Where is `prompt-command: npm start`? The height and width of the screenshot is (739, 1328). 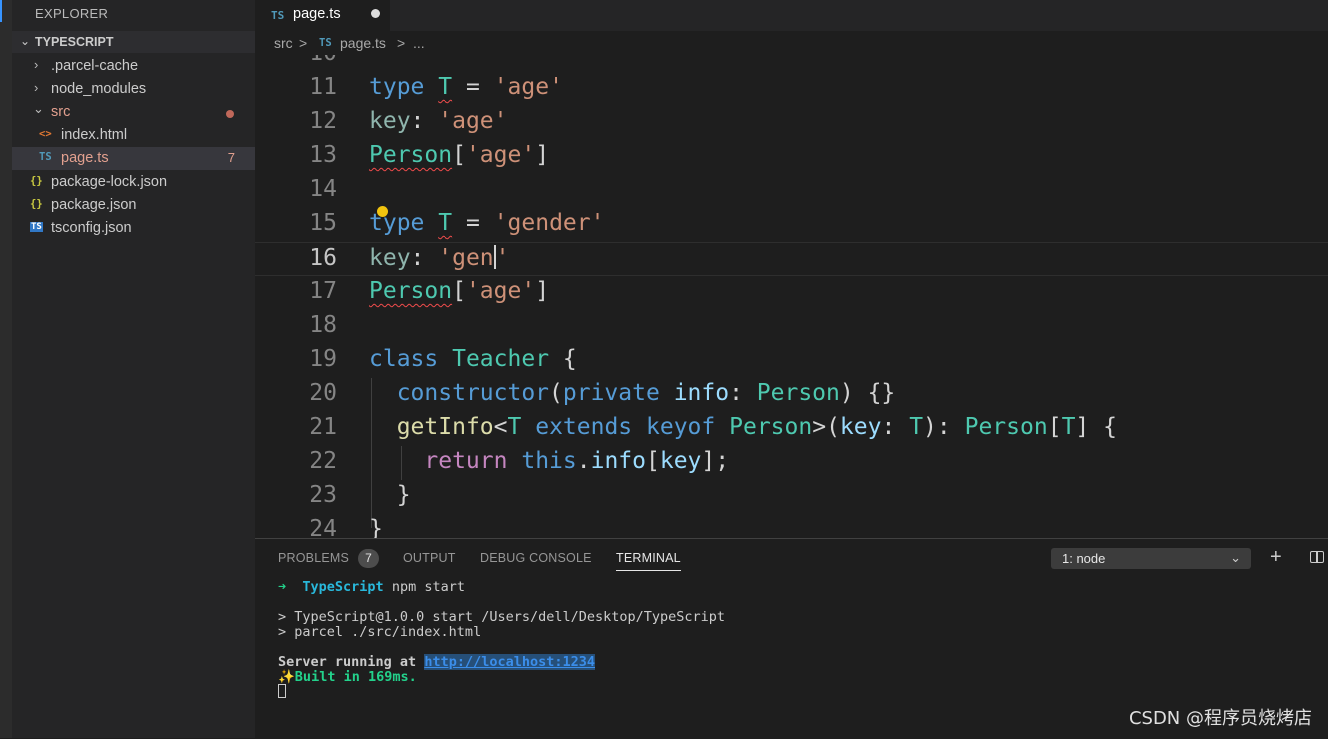
prompt-command: npm start is located at coordinates (428, 587).